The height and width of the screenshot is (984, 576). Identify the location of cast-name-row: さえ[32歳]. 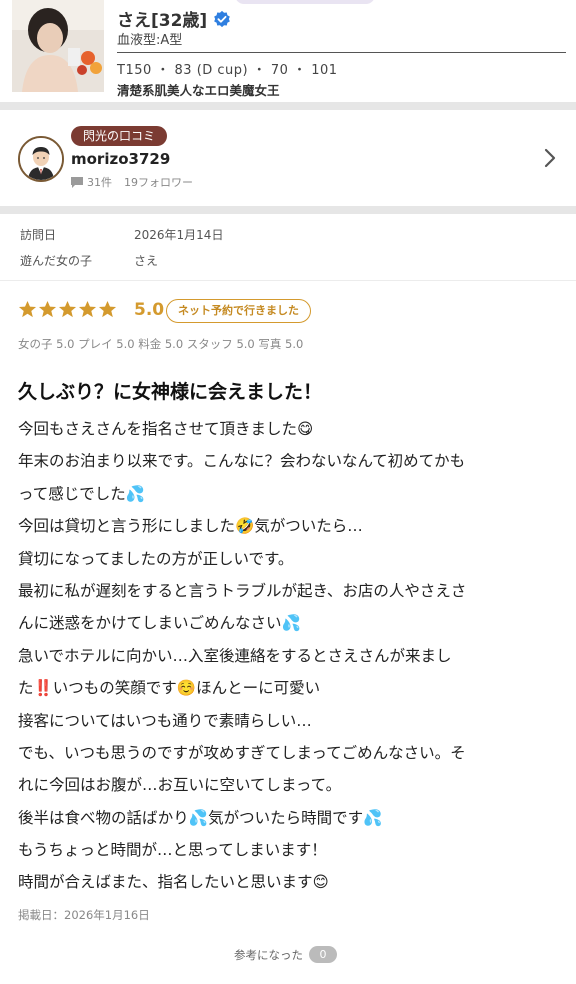
(174, 18).